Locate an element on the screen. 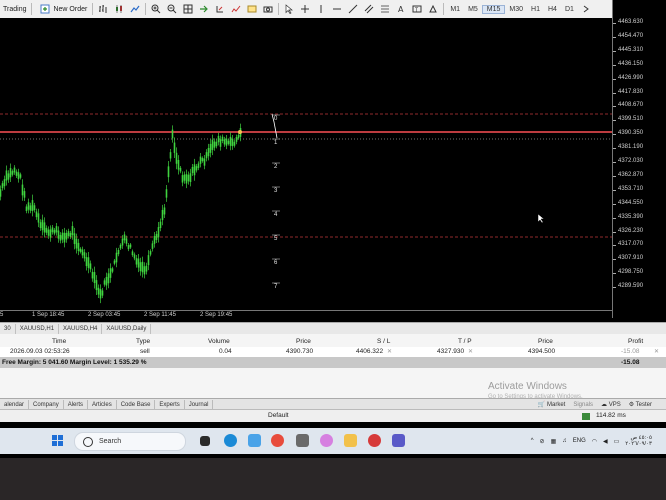 Image resolution: width=666 pixels, height=500 pixels. crosshair-icon is located at coordinates (305, 9).